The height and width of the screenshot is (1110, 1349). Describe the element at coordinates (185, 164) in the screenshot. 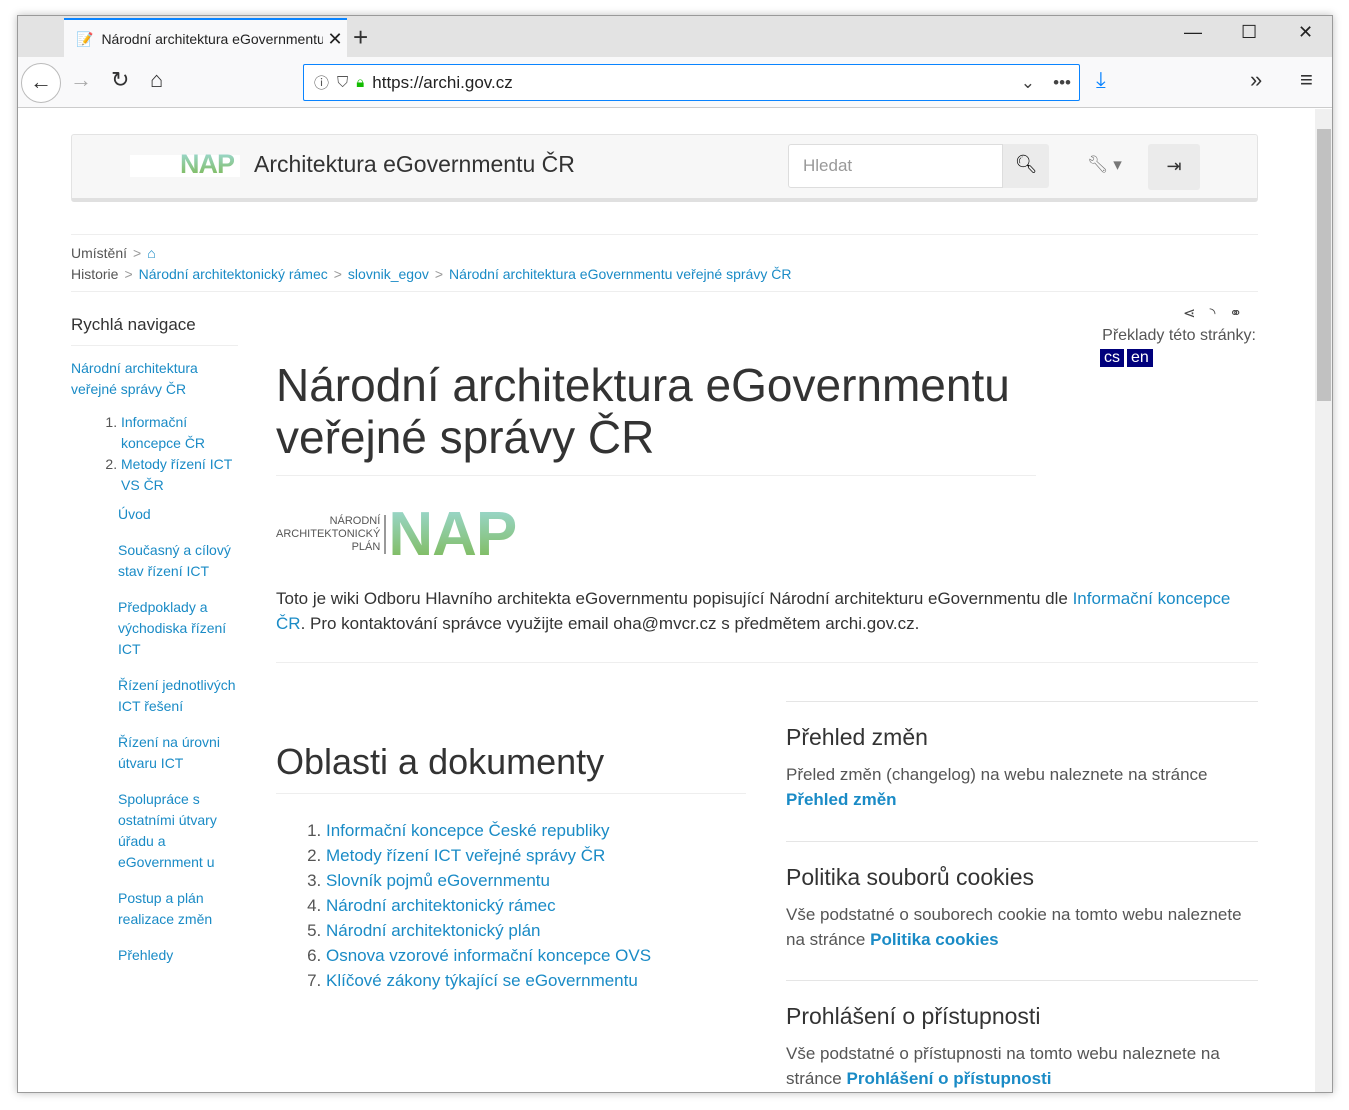

I see `site-logo: NAP` at that location.